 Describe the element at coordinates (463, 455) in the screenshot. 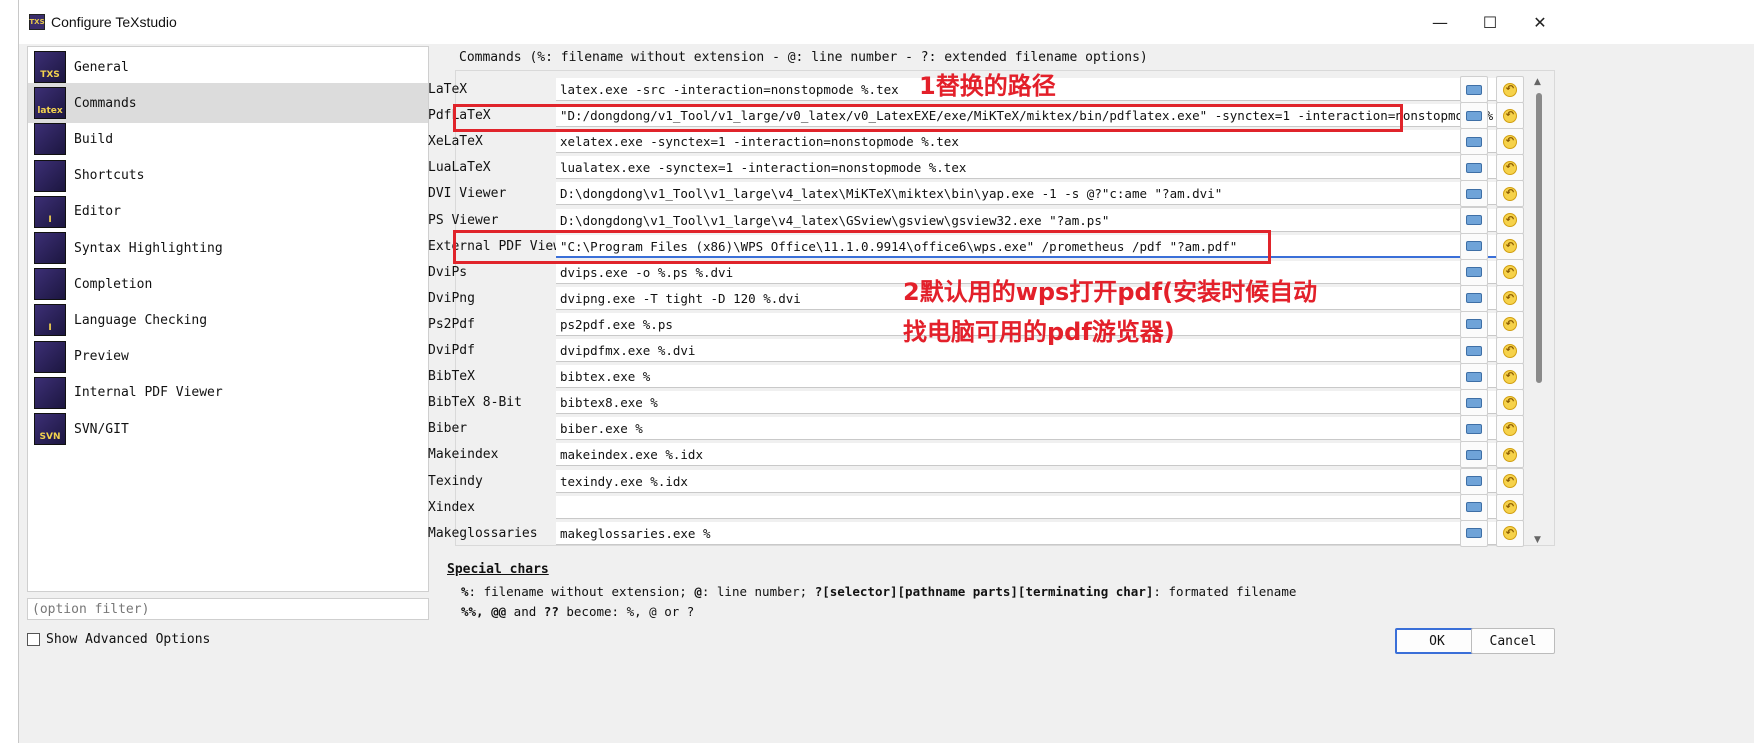

I see `command-label: Makeindex` at that location.